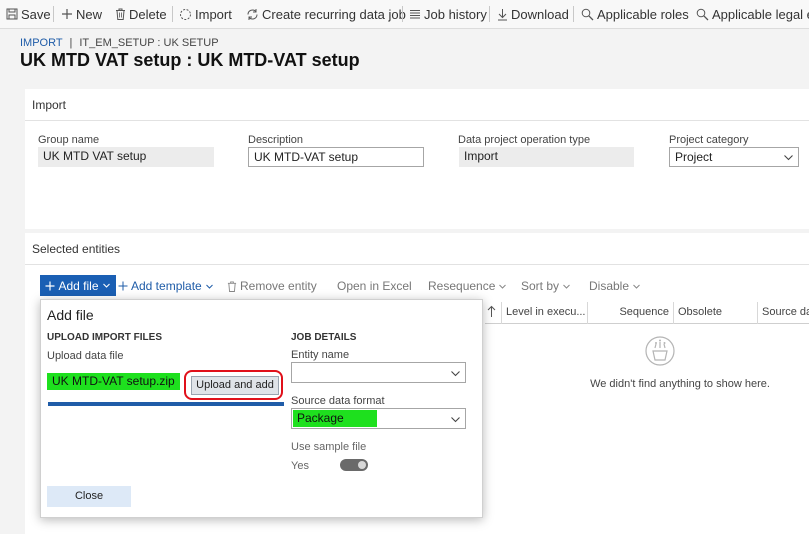 The width and height of the screenshot is (809, 534). I want to click on save-label: Save, so click(36, 14).